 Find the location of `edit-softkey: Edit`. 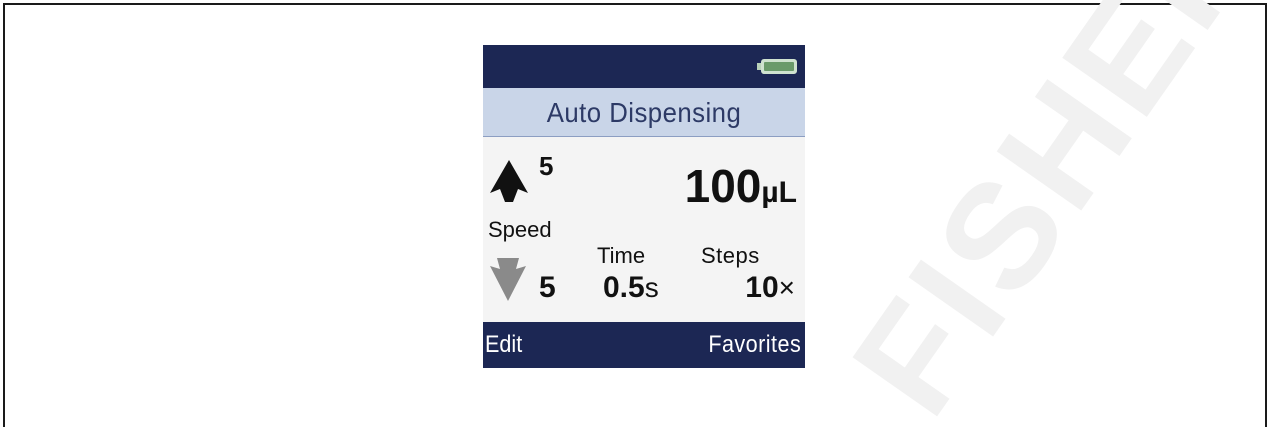

edit-softkey: Edit is located at coordinates (503, 345).